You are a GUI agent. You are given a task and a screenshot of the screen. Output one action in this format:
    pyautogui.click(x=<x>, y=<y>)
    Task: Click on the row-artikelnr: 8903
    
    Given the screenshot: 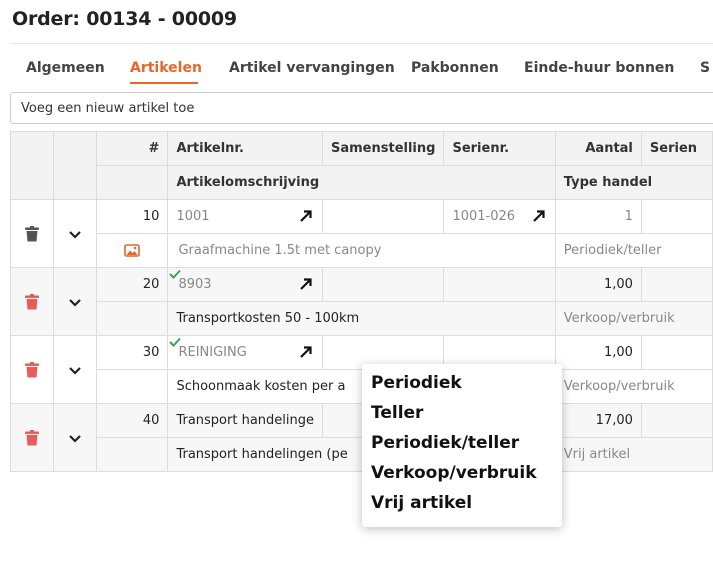 What is the action you would take?
    pyautogui.click(x=245, y=284)
    